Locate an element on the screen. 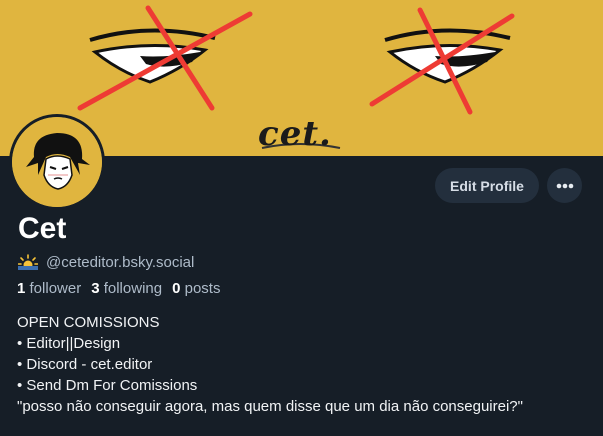 This screenshot has width=603, height=436. handle-row: @ceteditor.bsky.social is located at coordinates (106, 262).